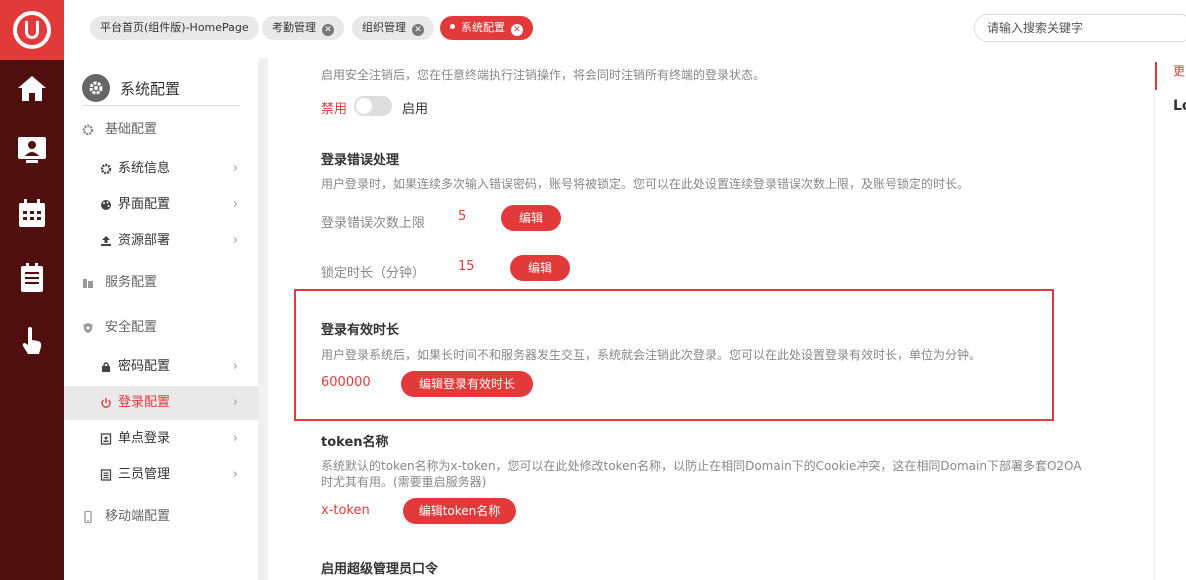  Describe the element at coordinates (1179, 106) in the screenshot. I see `right-panel-text-2: Lo` at that location.